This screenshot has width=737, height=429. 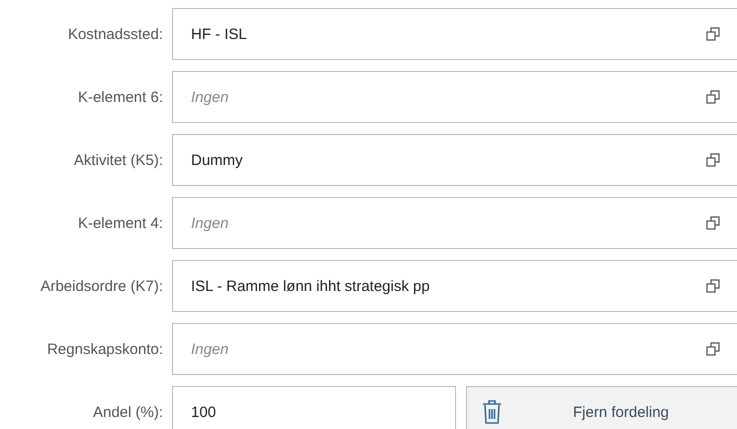 What do you see at coordinates (314, 407) in the screenshot?
I see `input-field: 100` at bounding box center [314, 407].